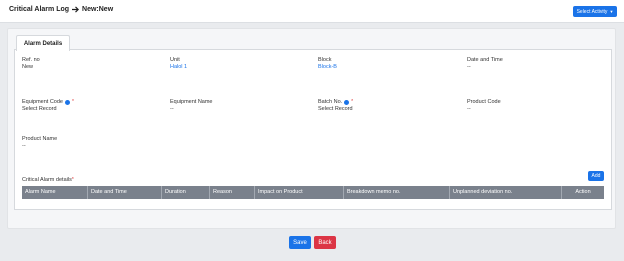  I want to click on column-header: Reason, so click(232, 192).